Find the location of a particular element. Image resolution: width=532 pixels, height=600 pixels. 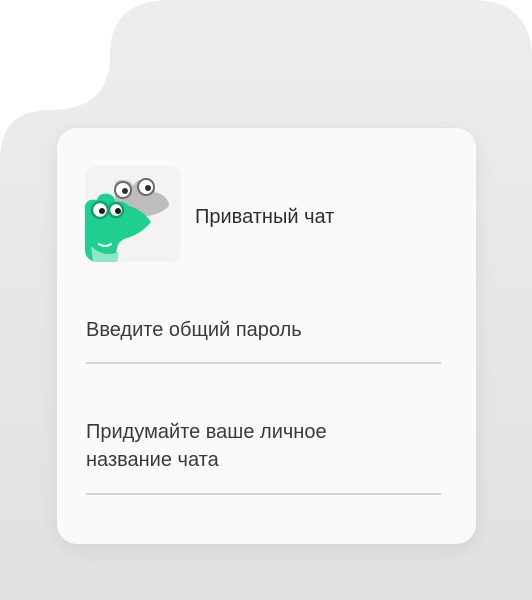

app-title: Приватный чат is located at coordinates (265, 217).